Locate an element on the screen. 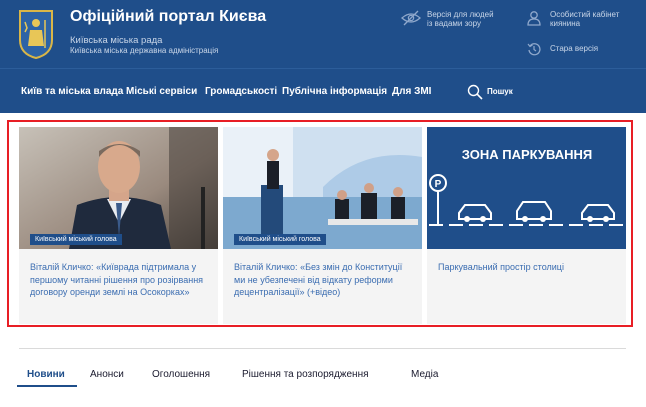 The image size is (646, 407). cabinet-label-line1: Особистий кабінет is located at coordinates (585, 14).